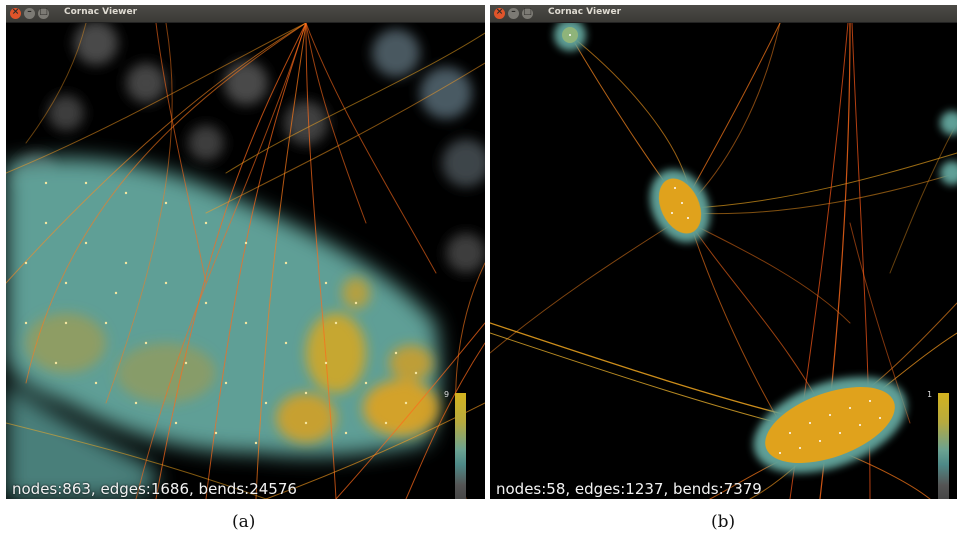 The width and height of the screenshot is (958, 545). Describe the element at coordinates (447, 394) in the screenshot. I see `legend-max-label: 9` at that location.